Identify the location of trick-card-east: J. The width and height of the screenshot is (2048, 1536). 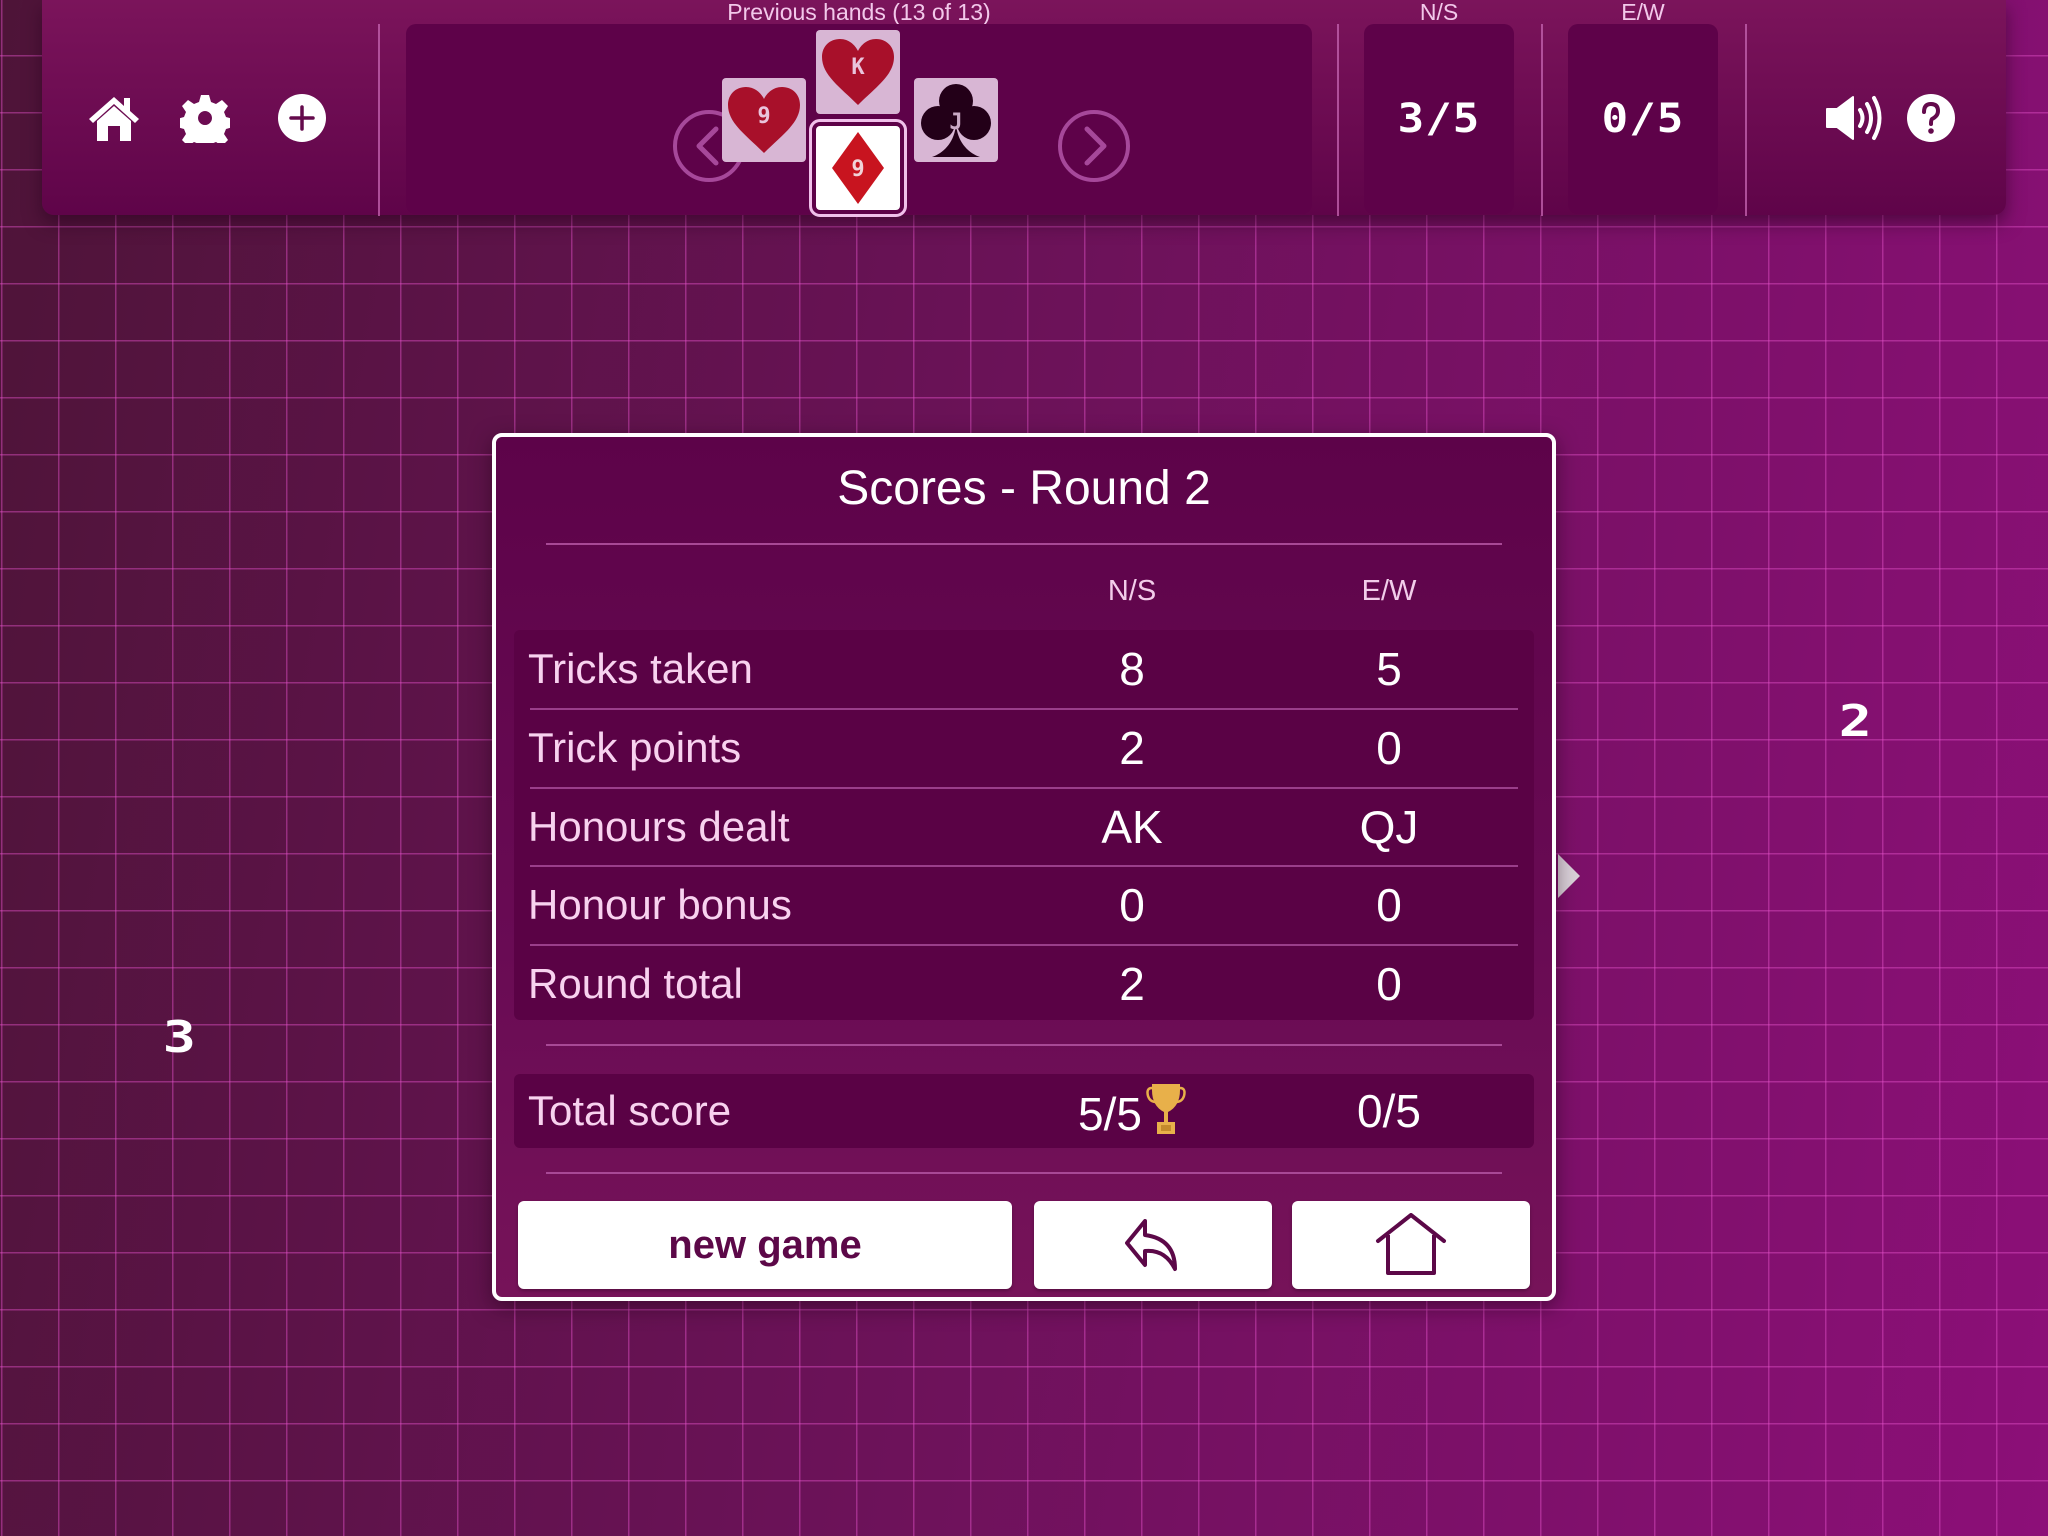
(956, 120).